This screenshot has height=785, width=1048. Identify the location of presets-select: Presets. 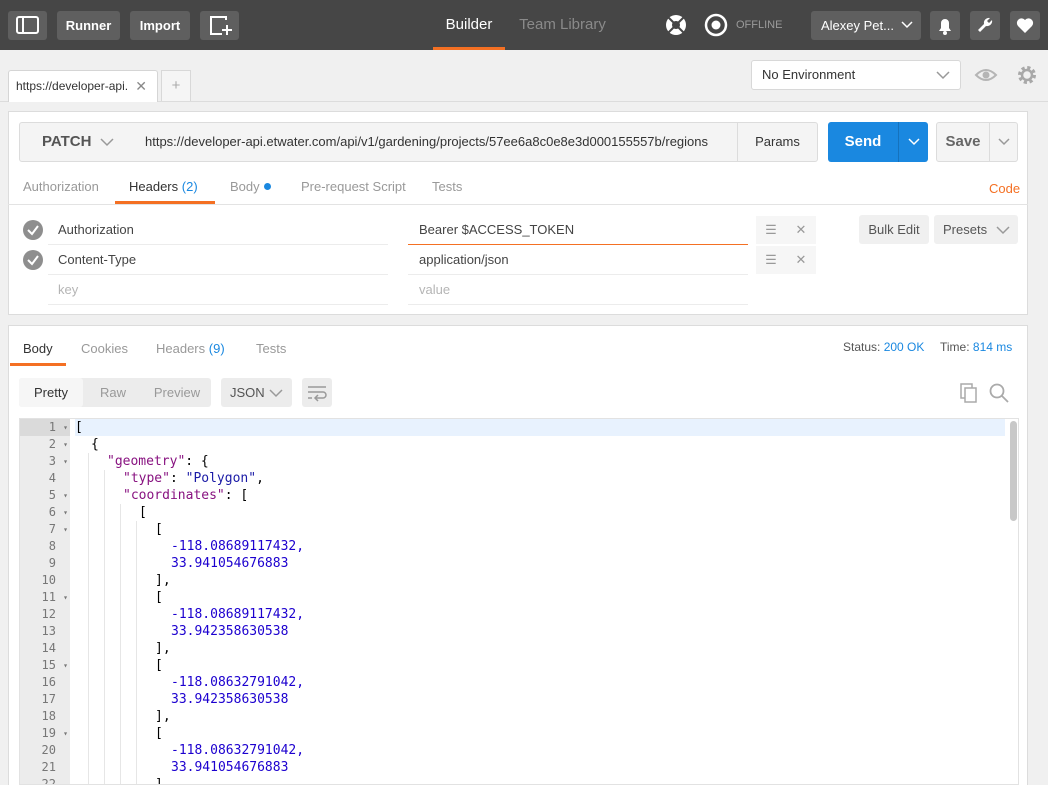
(976, 229).